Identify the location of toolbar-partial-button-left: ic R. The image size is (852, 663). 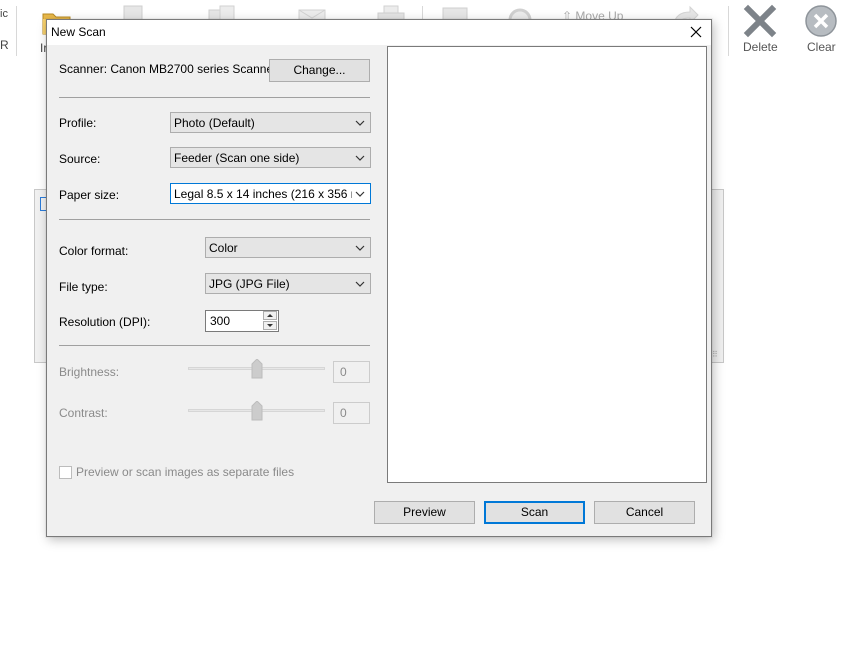
(6, 30).